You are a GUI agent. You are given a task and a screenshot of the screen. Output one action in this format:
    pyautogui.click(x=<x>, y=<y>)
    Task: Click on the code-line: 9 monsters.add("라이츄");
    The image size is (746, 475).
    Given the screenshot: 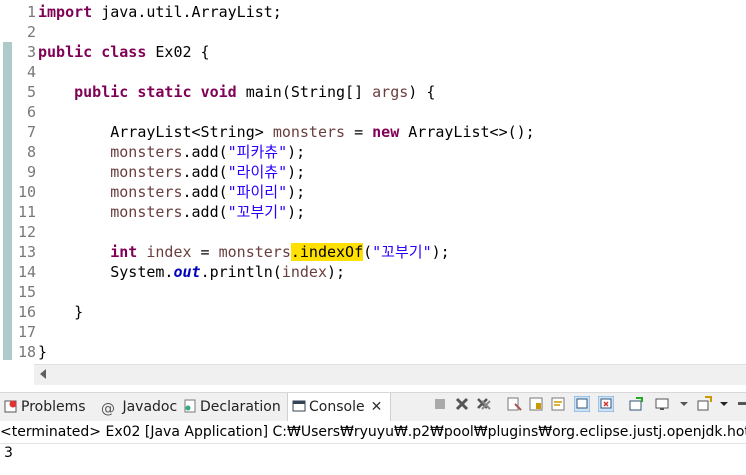 What is the action you would take?
    pyautogui.click(x=373, y=172)
    